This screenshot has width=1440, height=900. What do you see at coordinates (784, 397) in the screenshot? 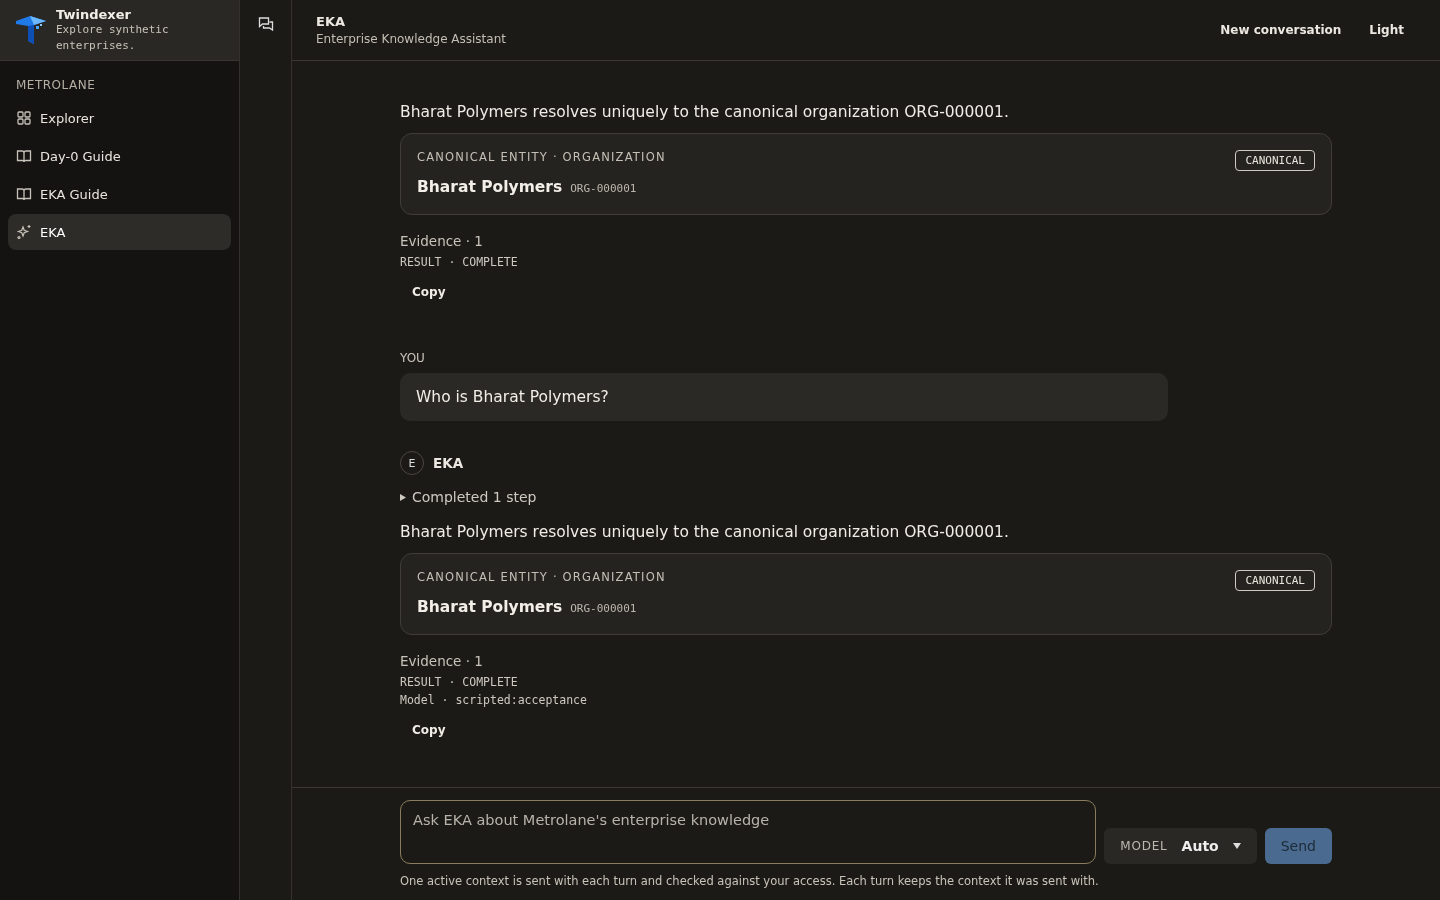
I see `user-message: Who is Bharat Polymers?` at bounding box center [784, 397].